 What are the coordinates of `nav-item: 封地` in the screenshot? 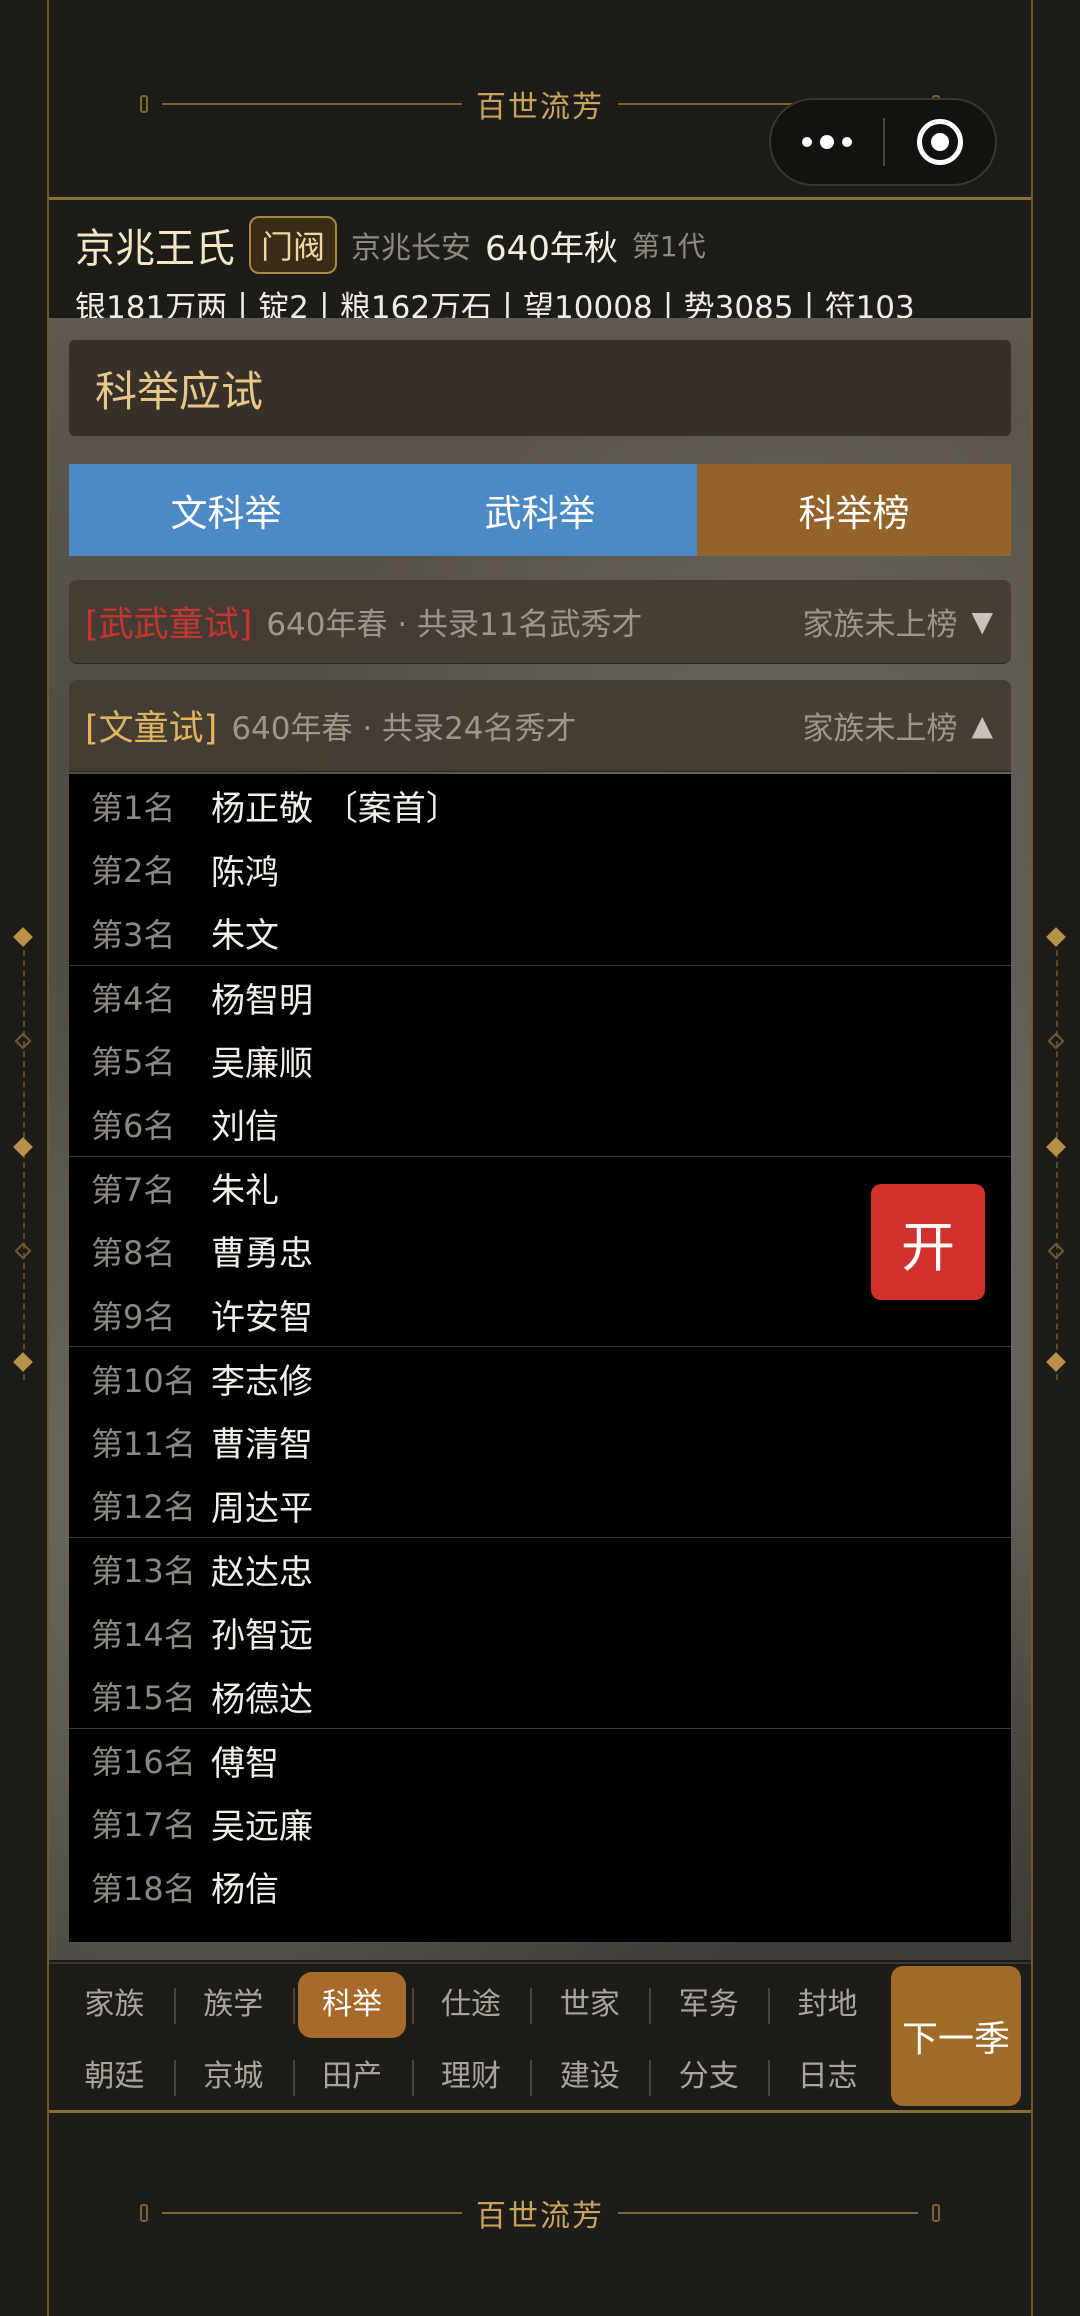 It's located at (827, 2005).